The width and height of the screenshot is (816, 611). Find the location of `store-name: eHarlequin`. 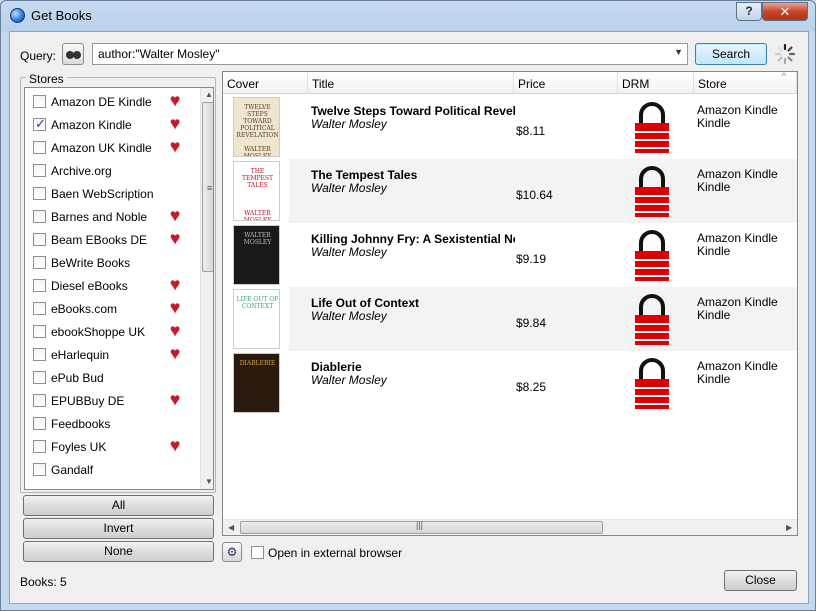

store-name: eHarlequin is located at coordinates (80, 355).